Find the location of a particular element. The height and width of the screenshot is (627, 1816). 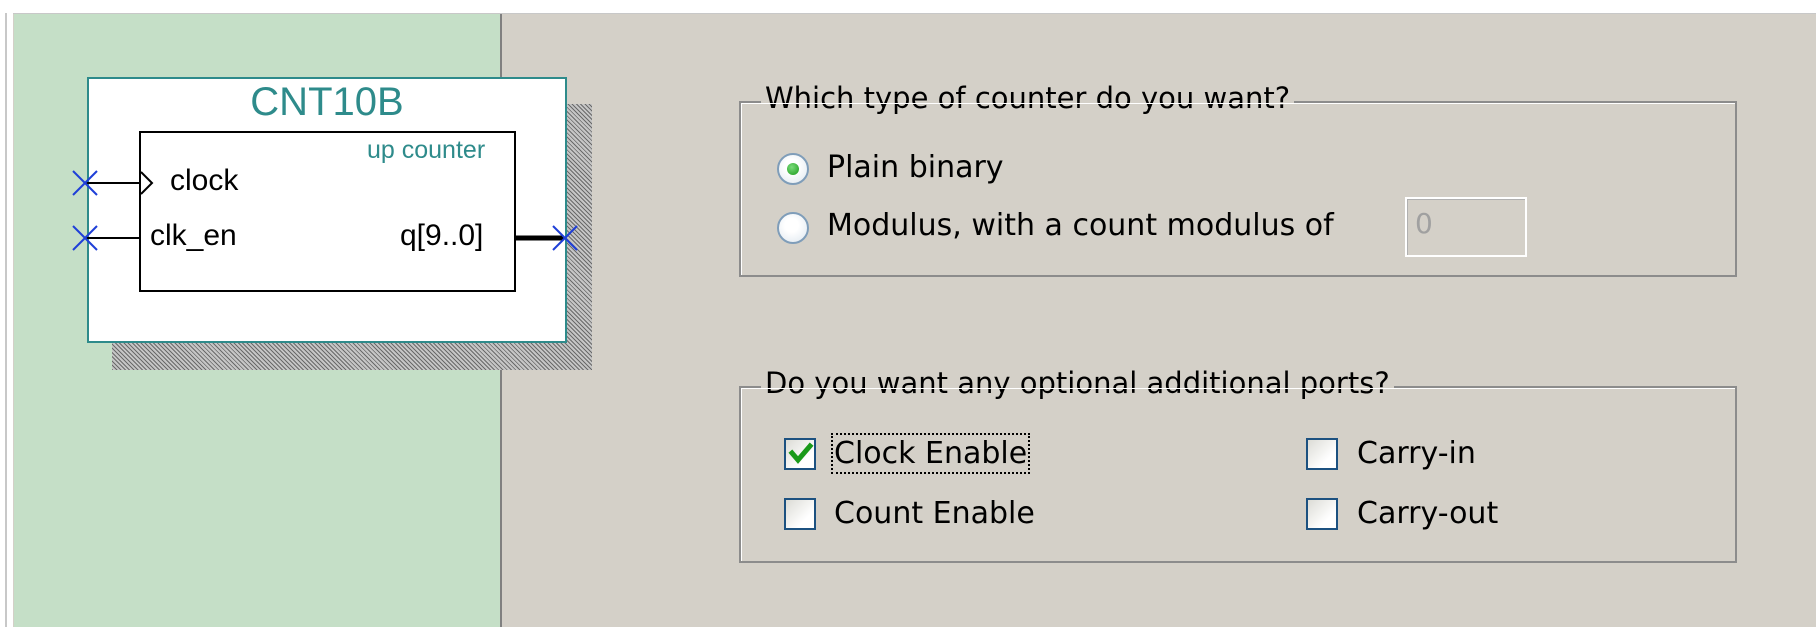

radio-modulus is located at coordinates (793, 228).